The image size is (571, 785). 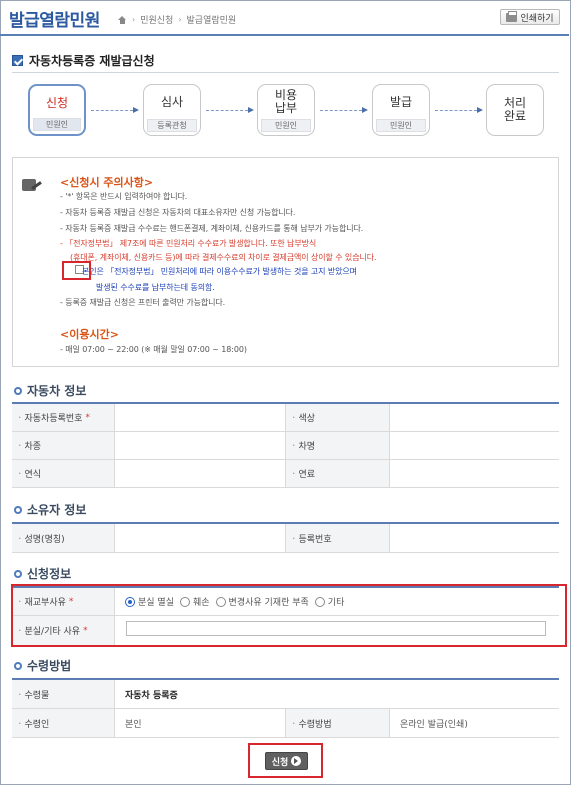 I want to click on home-icon, so click(x=122, y=19).